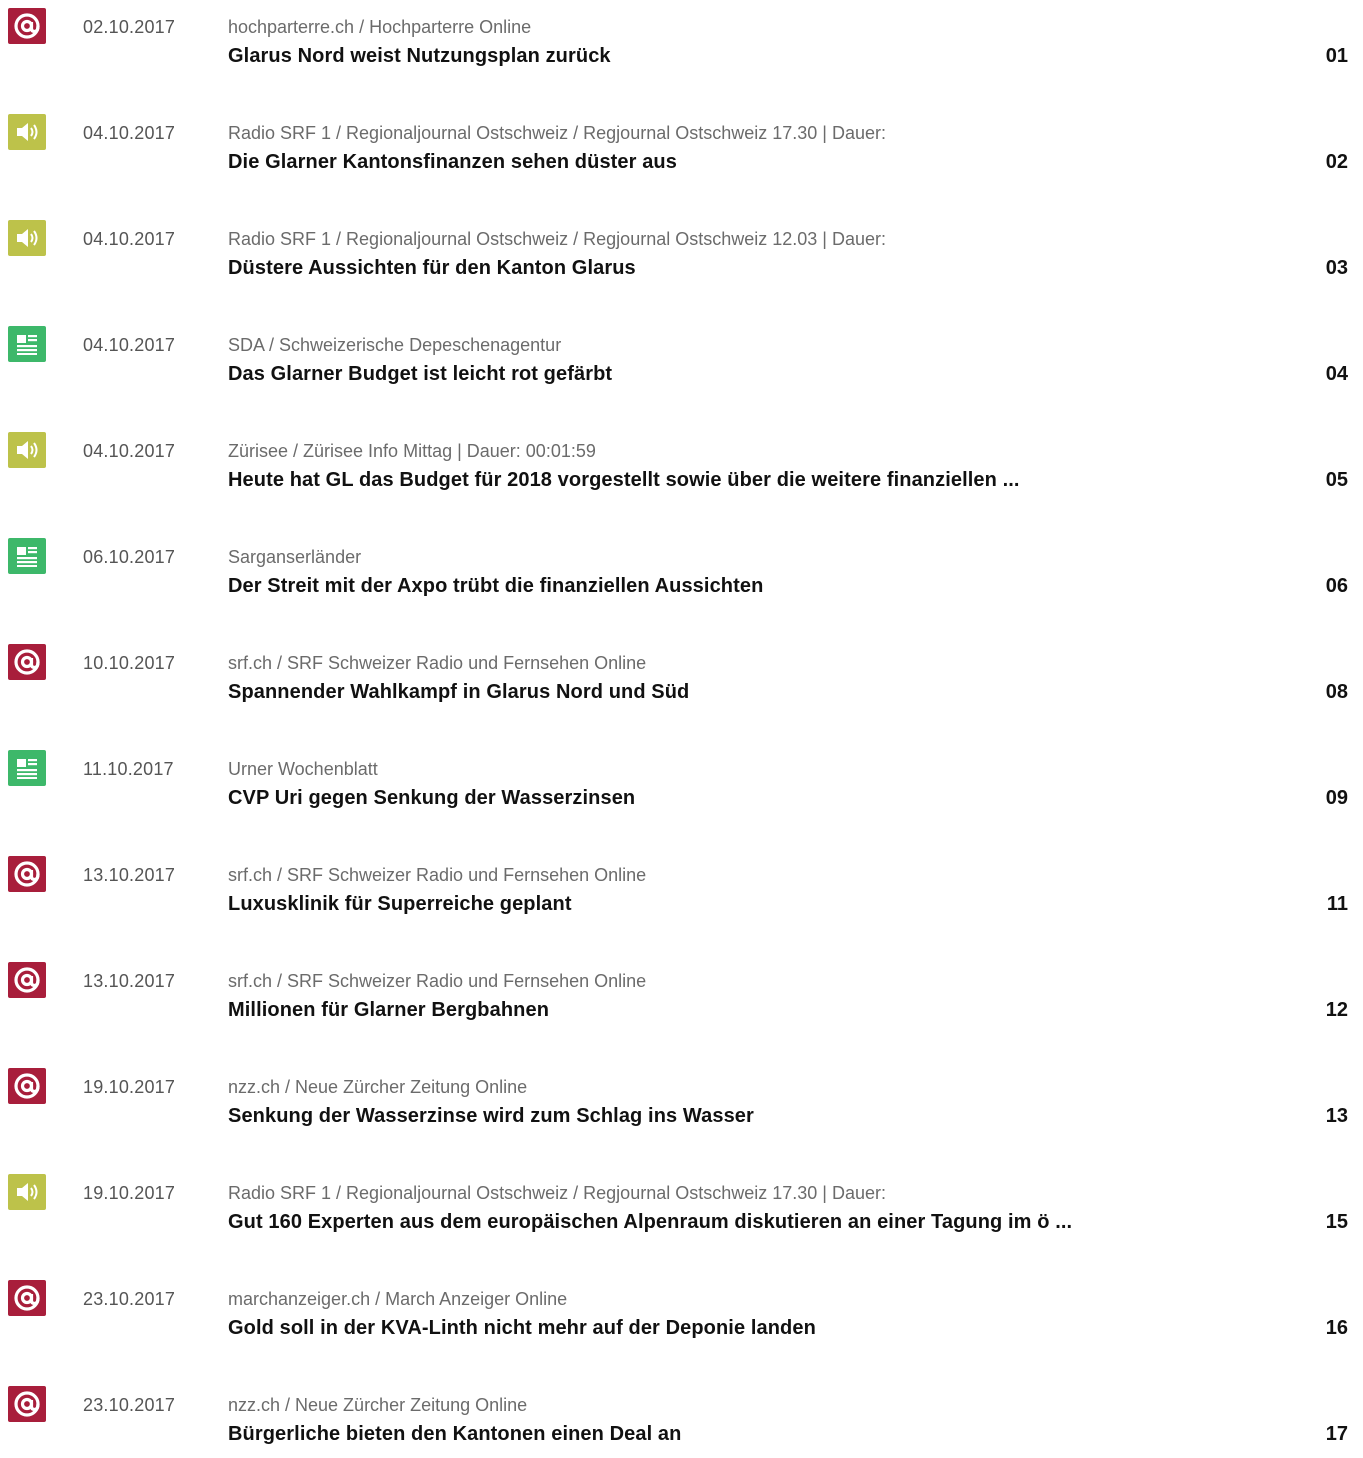  I want to click on item-page-number: 06, so click(1337, 586).